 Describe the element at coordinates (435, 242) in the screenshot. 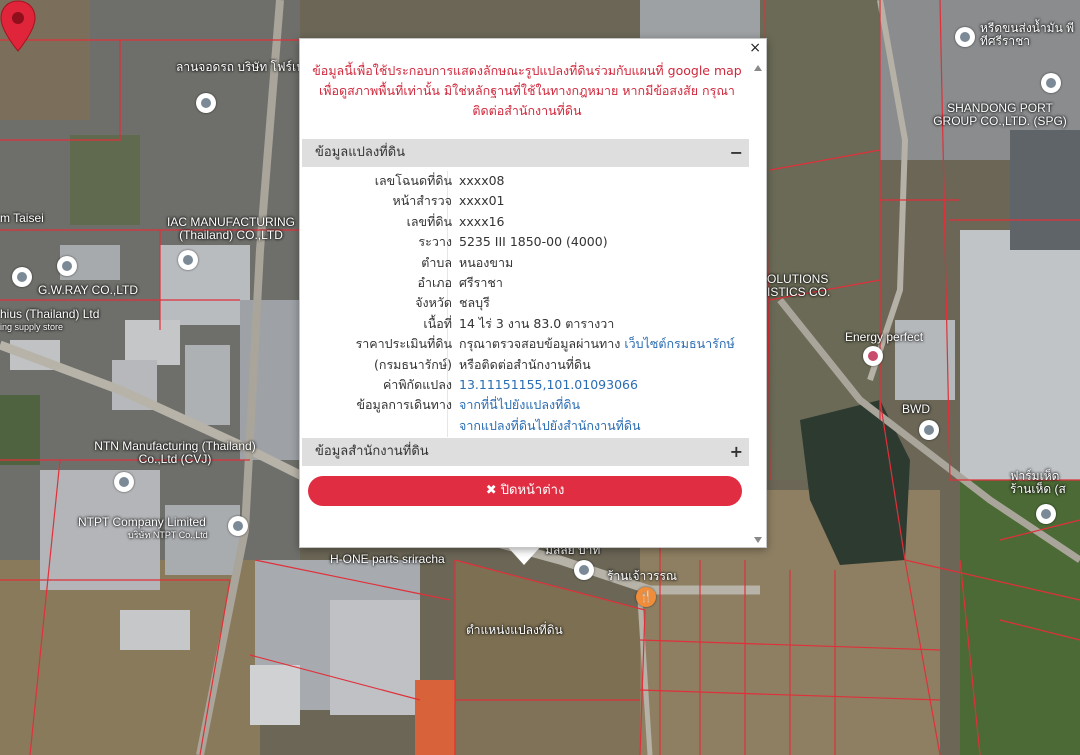

I see `row-label: ระวาง` at that location.